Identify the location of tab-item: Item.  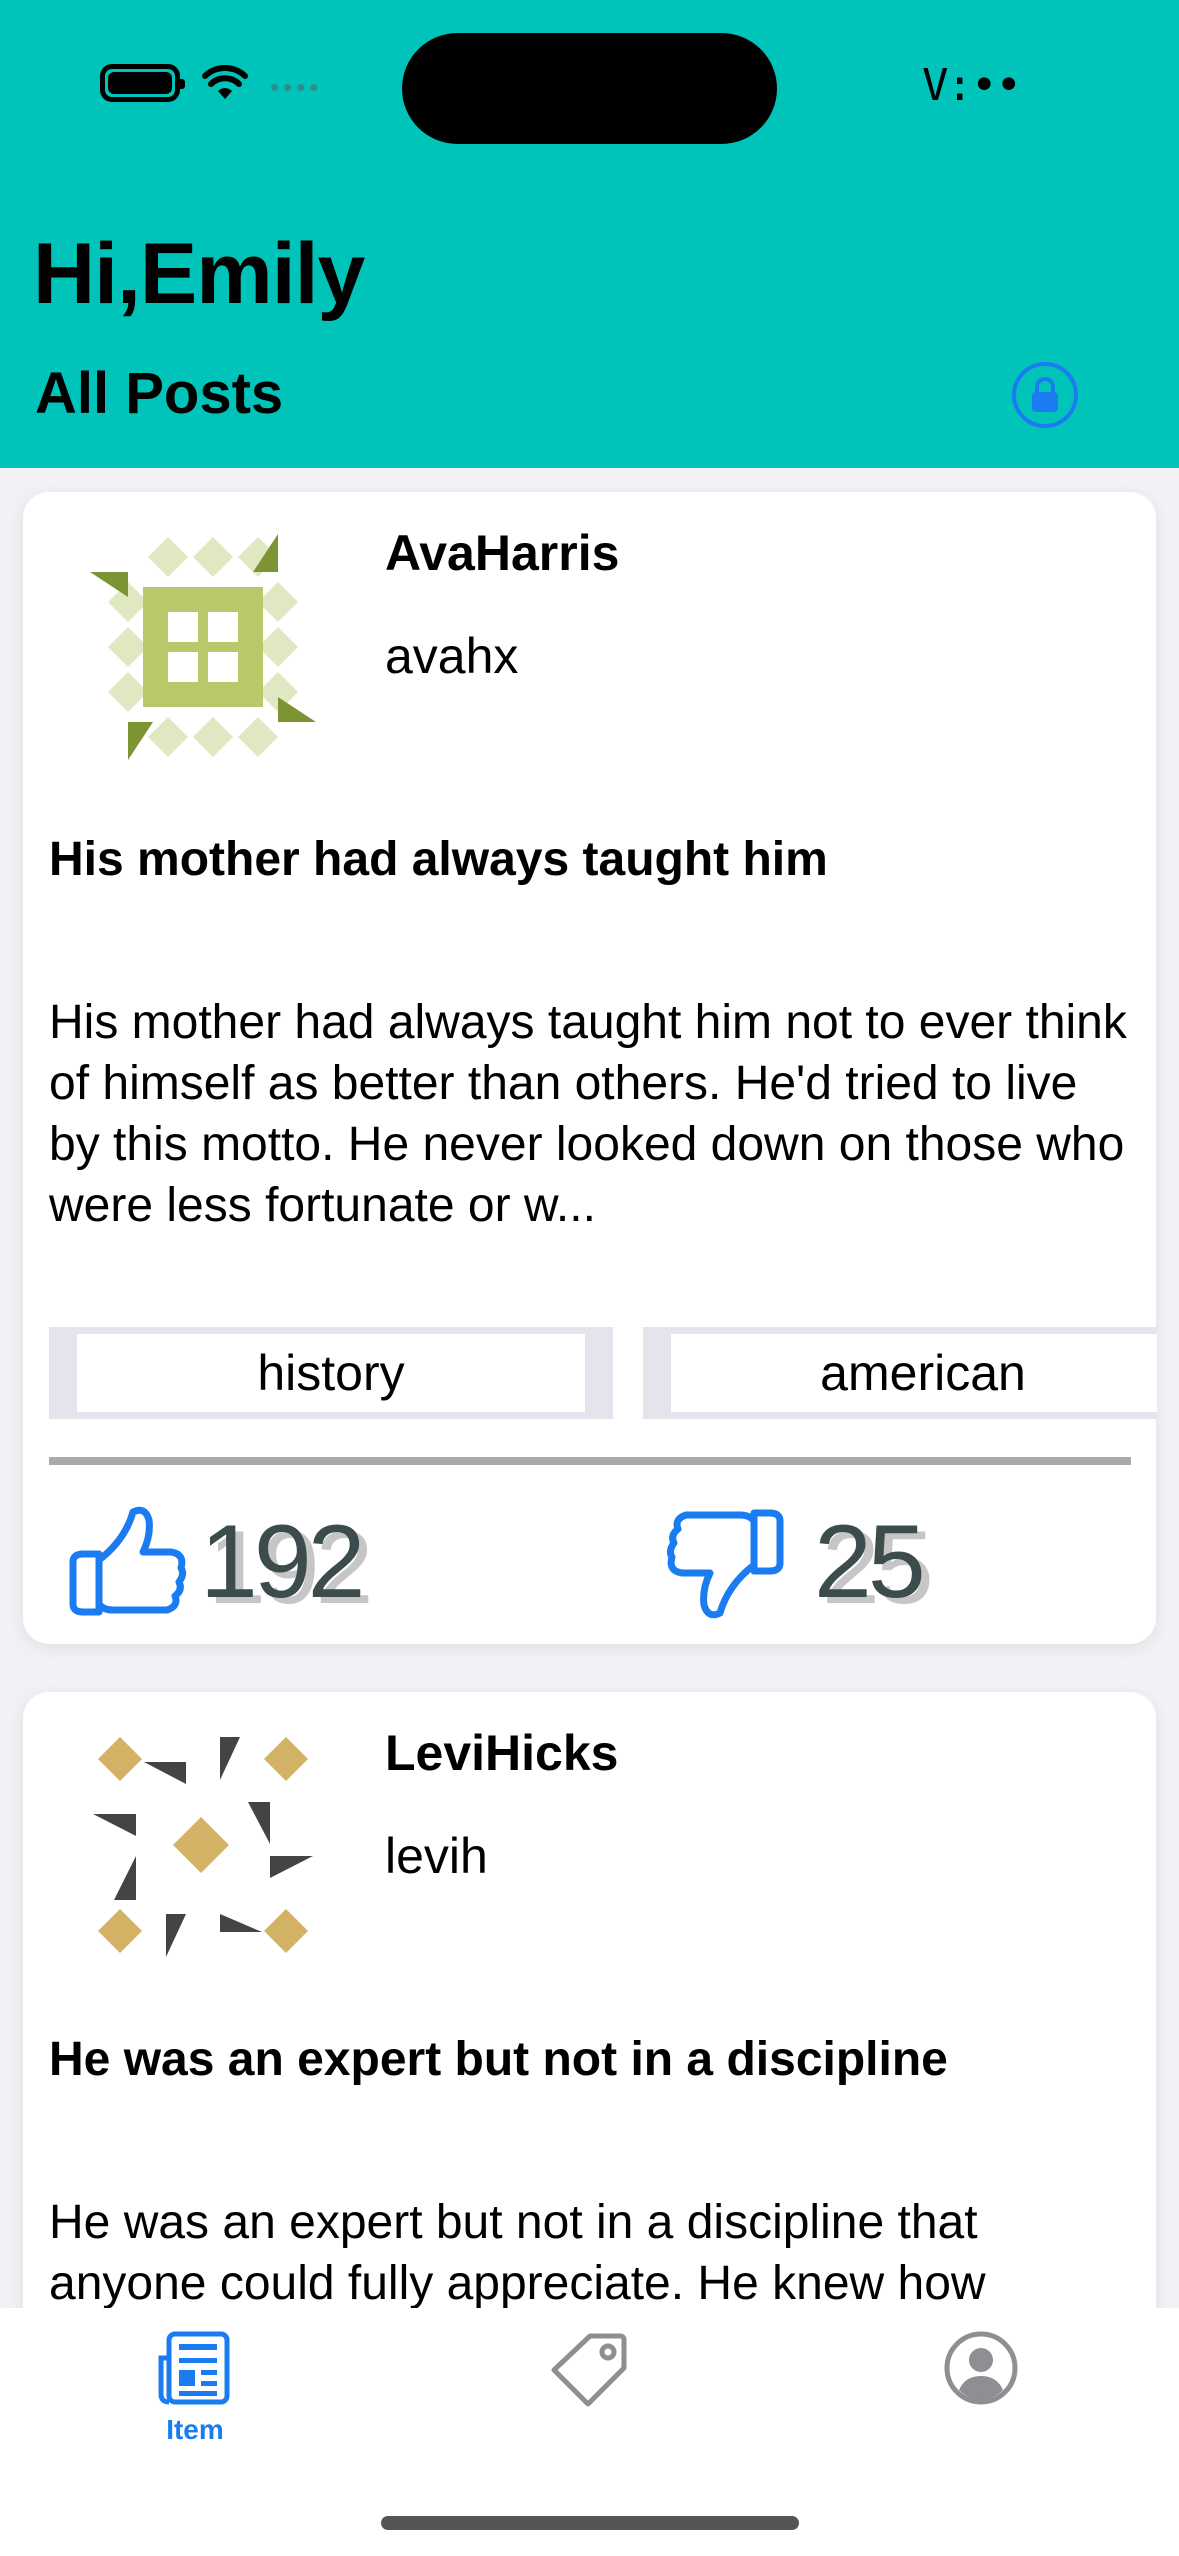
(195, 2398).